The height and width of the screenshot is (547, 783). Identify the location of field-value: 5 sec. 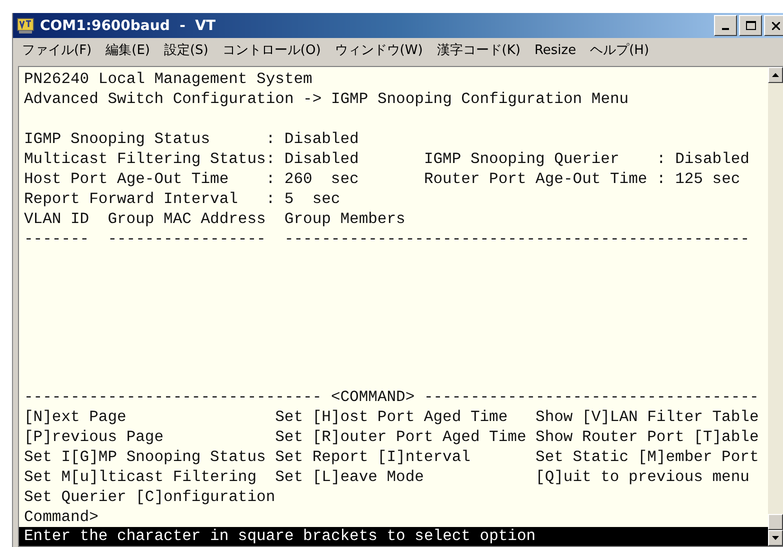
(313, 199).